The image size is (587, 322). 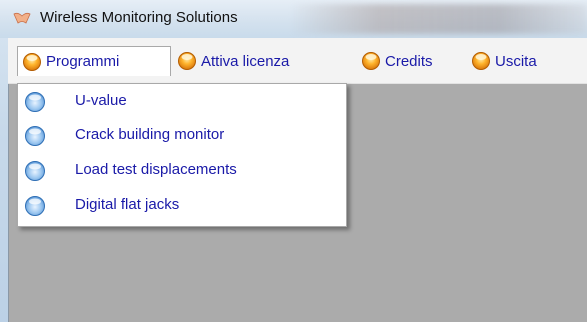 I want to click on menu-uscita-label: Uscita, so click(x=516, y=61).